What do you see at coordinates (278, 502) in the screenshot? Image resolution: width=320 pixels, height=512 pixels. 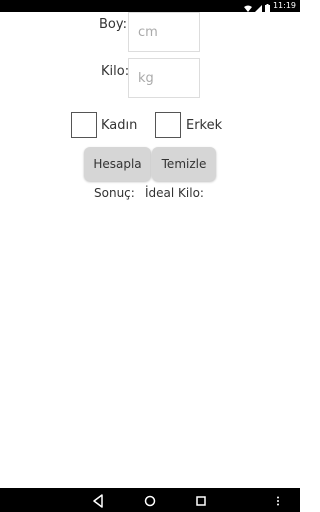 I see `overflow-menu-icon` at bounding box center [278, 502].